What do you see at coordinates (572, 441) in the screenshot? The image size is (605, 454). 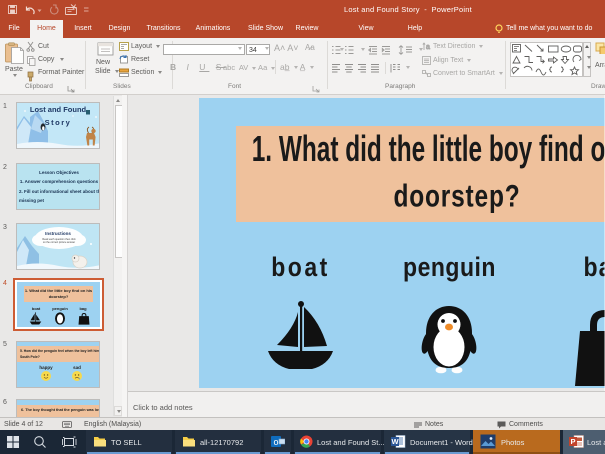 I see `svg-text: P` at bounding box center [572, 441].